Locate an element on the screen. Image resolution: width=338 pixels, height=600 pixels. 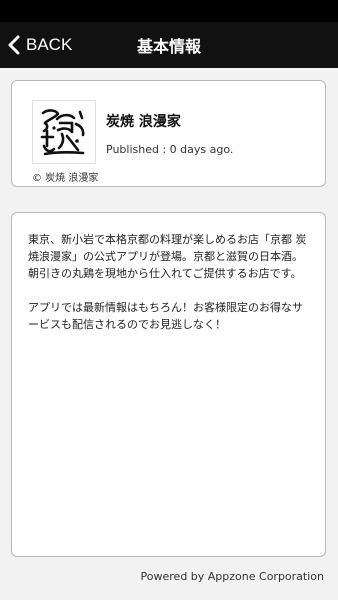
status-bar is located at coordinates (169, 11).